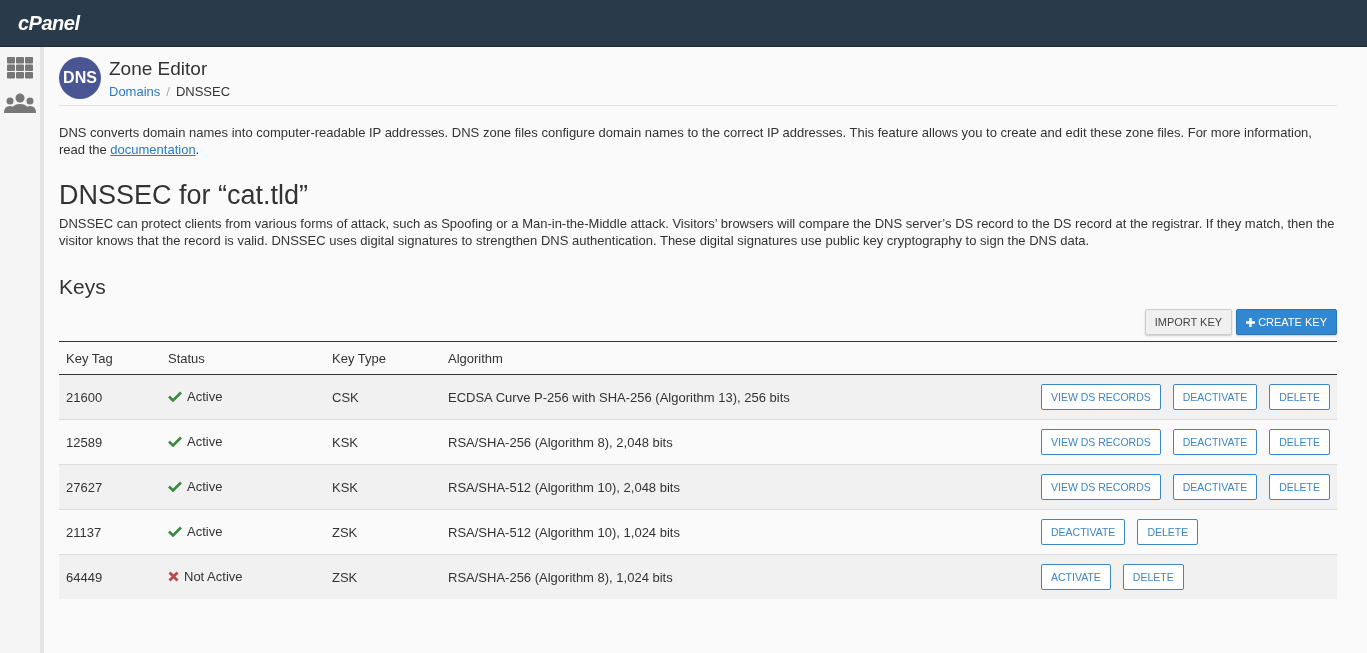  Describe the element at coordinates (83, 287) in the screenshot. I see `keys-heading: Keys` at that location.